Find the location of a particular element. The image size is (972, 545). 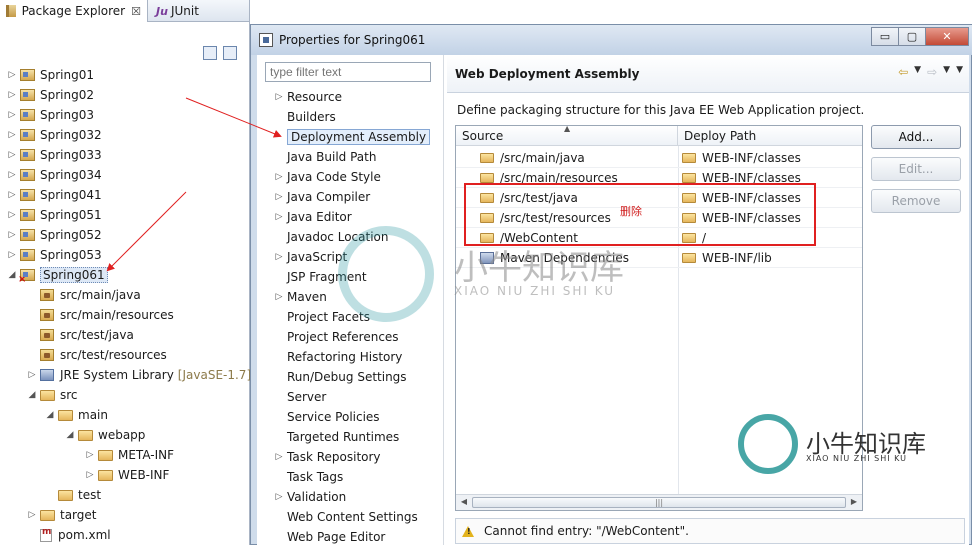

table-row: /src/main/java WEB-INF/classes is located at coordinates (659, 158).